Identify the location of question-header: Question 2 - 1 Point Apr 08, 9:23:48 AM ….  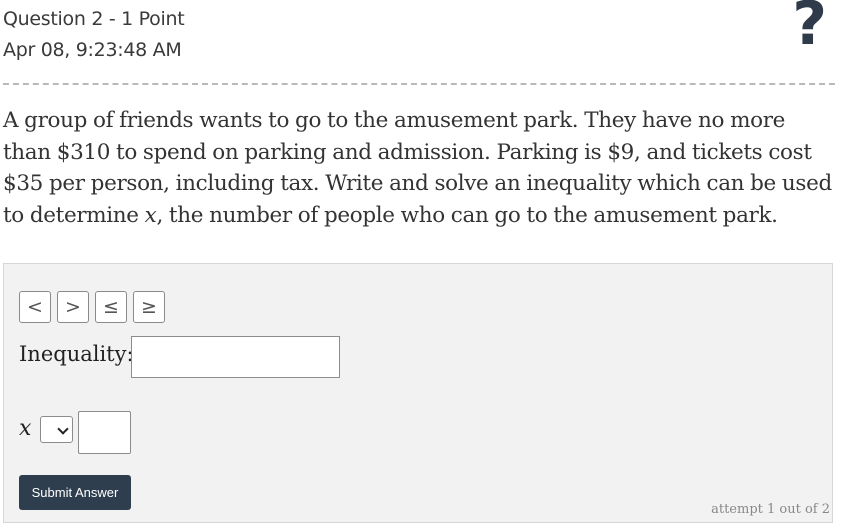
(419, 39).